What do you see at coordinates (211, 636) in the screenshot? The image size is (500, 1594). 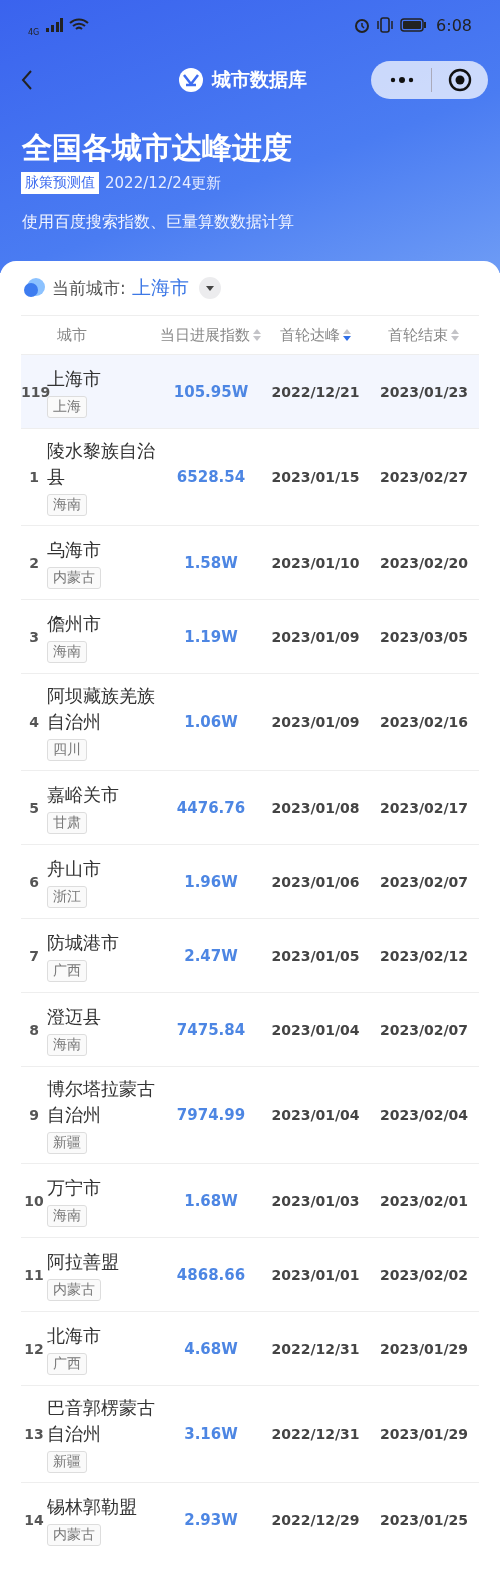 I see `index-value: 1.19W` at bounding box center [211, 636].